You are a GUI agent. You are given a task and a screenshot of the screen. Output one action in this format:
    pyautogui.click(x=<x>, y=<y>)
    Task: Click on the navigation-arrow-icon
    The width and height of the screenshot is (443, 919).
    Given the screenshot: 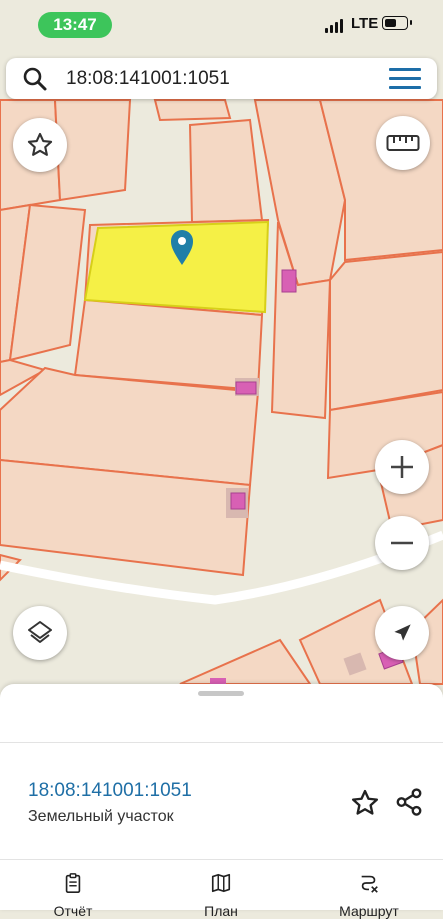 What is the action you would take?
    pyautogui.click(x=402, y=632)
    